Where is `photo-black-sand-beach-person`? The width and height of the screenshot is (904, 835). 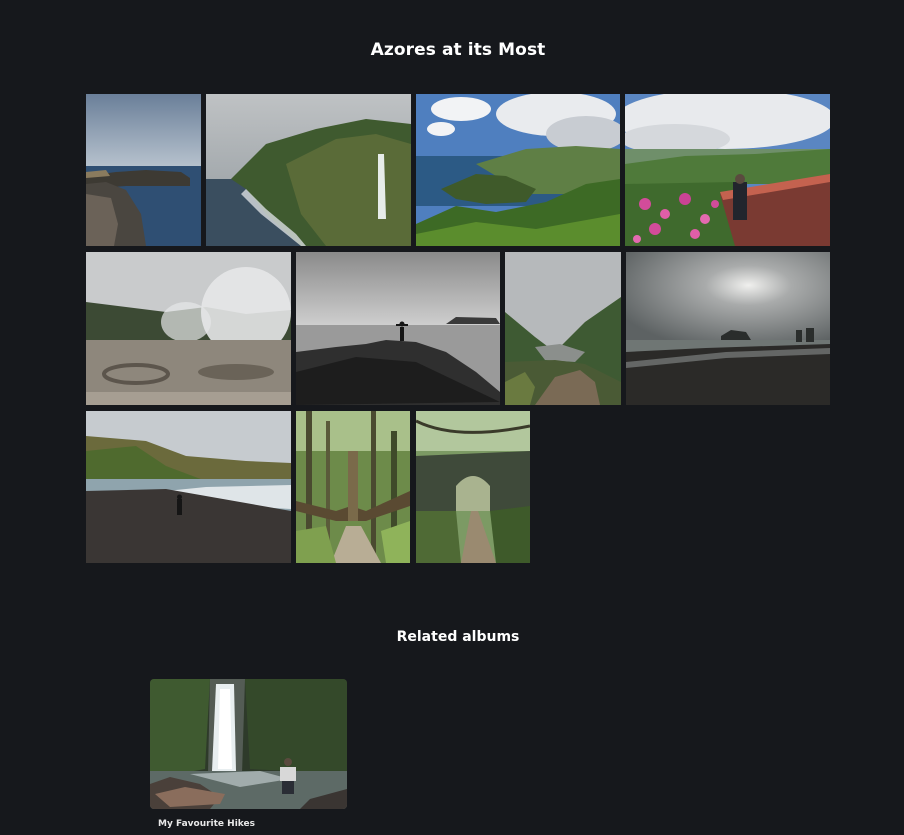 photo-black-sand-beach-person is located at coordinates (188, 487).